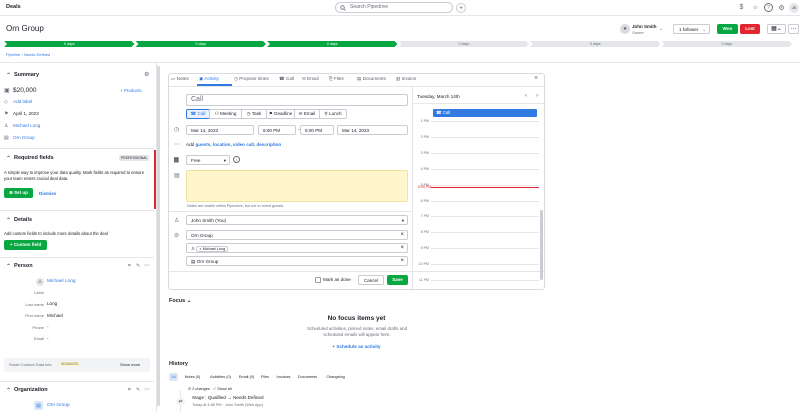 The height and width of the screenshot is (412, 800). Describe the element at coordinates (26, 125) in the screenshot. I see `summary-person-link: Michael Long` at that location.